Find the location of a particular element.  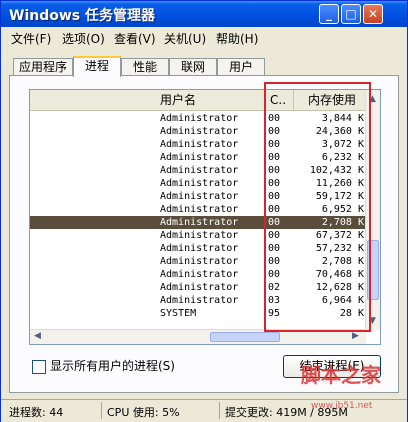

table-row: Administrator 00 3,072 K is located at coordinates (198, 144).